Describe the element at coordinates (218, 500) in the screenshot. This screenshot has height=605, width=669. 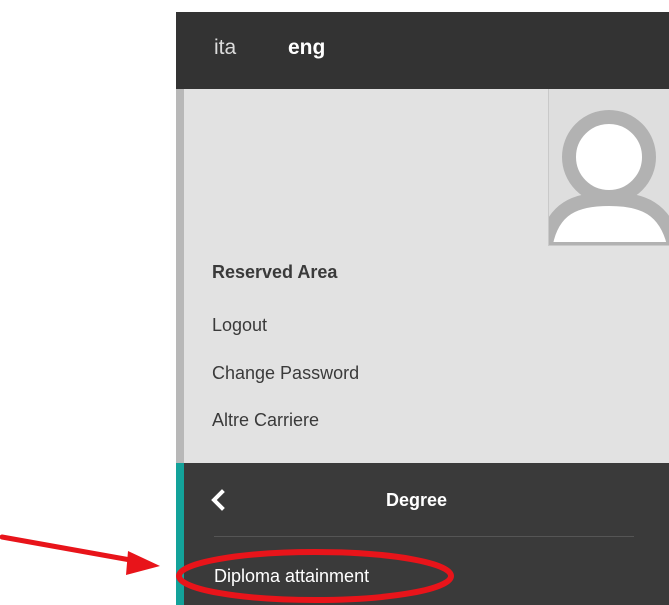
I see `chevron-left-icon` at that location.